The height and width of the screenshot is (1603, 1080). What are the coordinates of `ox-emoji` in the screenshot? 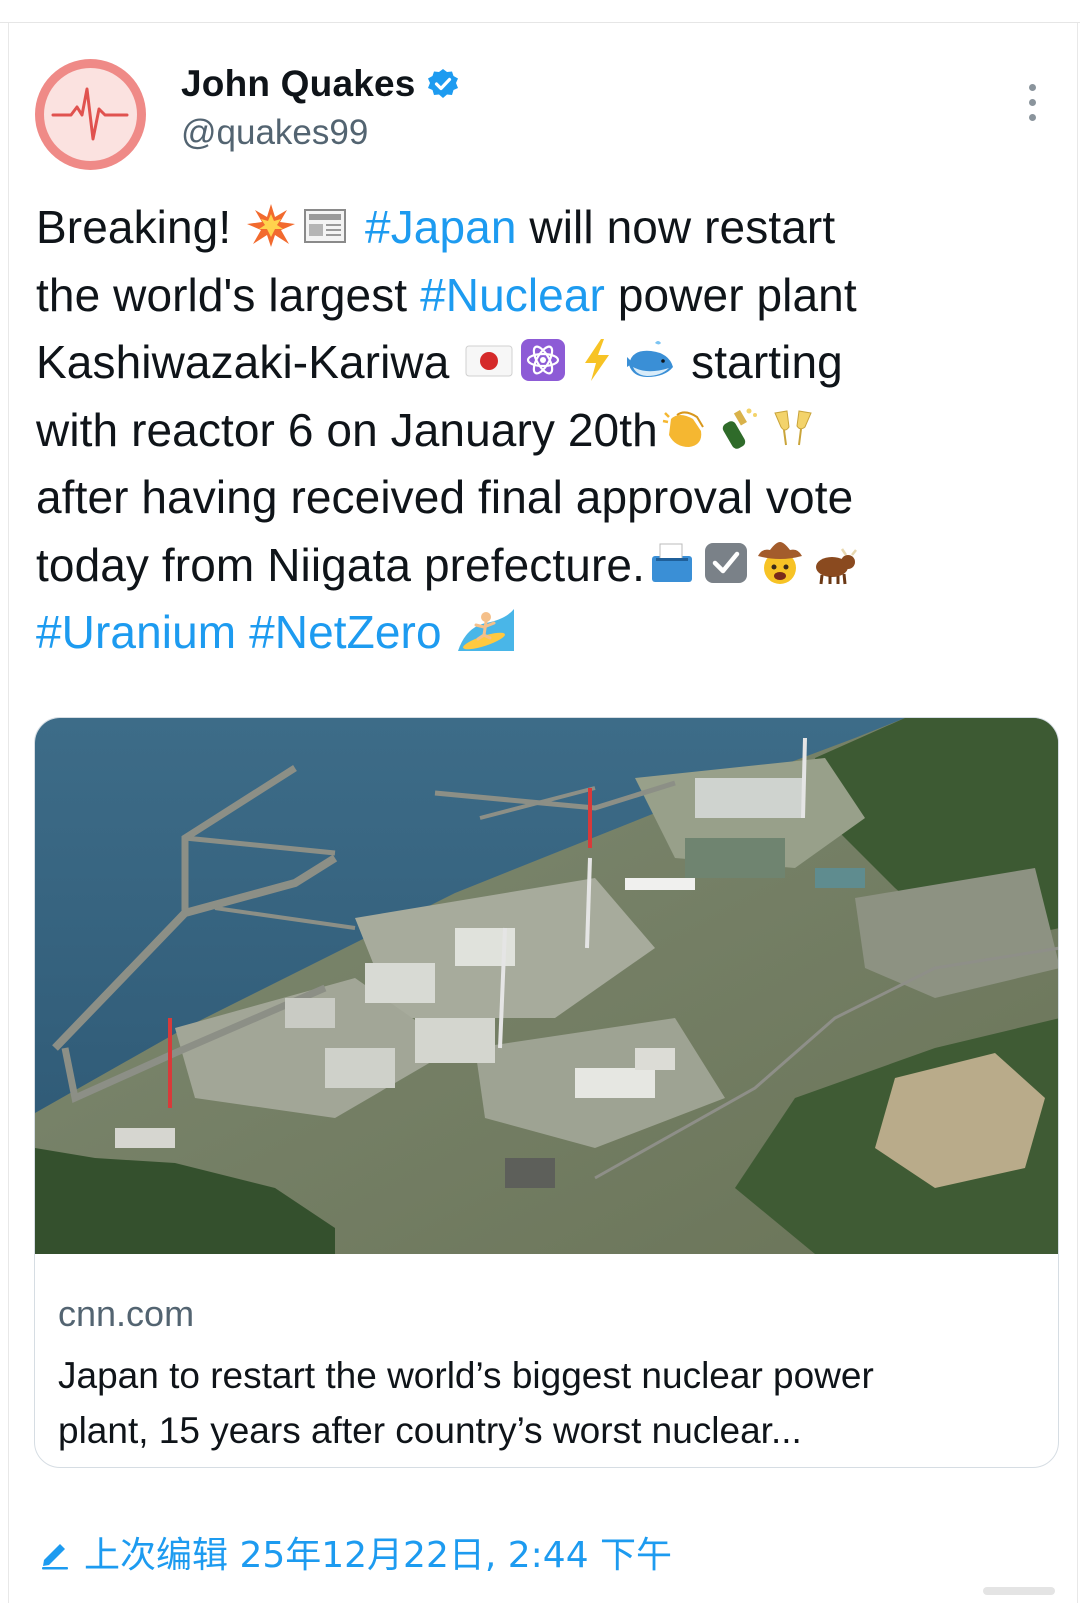 It's located at (834, 563).